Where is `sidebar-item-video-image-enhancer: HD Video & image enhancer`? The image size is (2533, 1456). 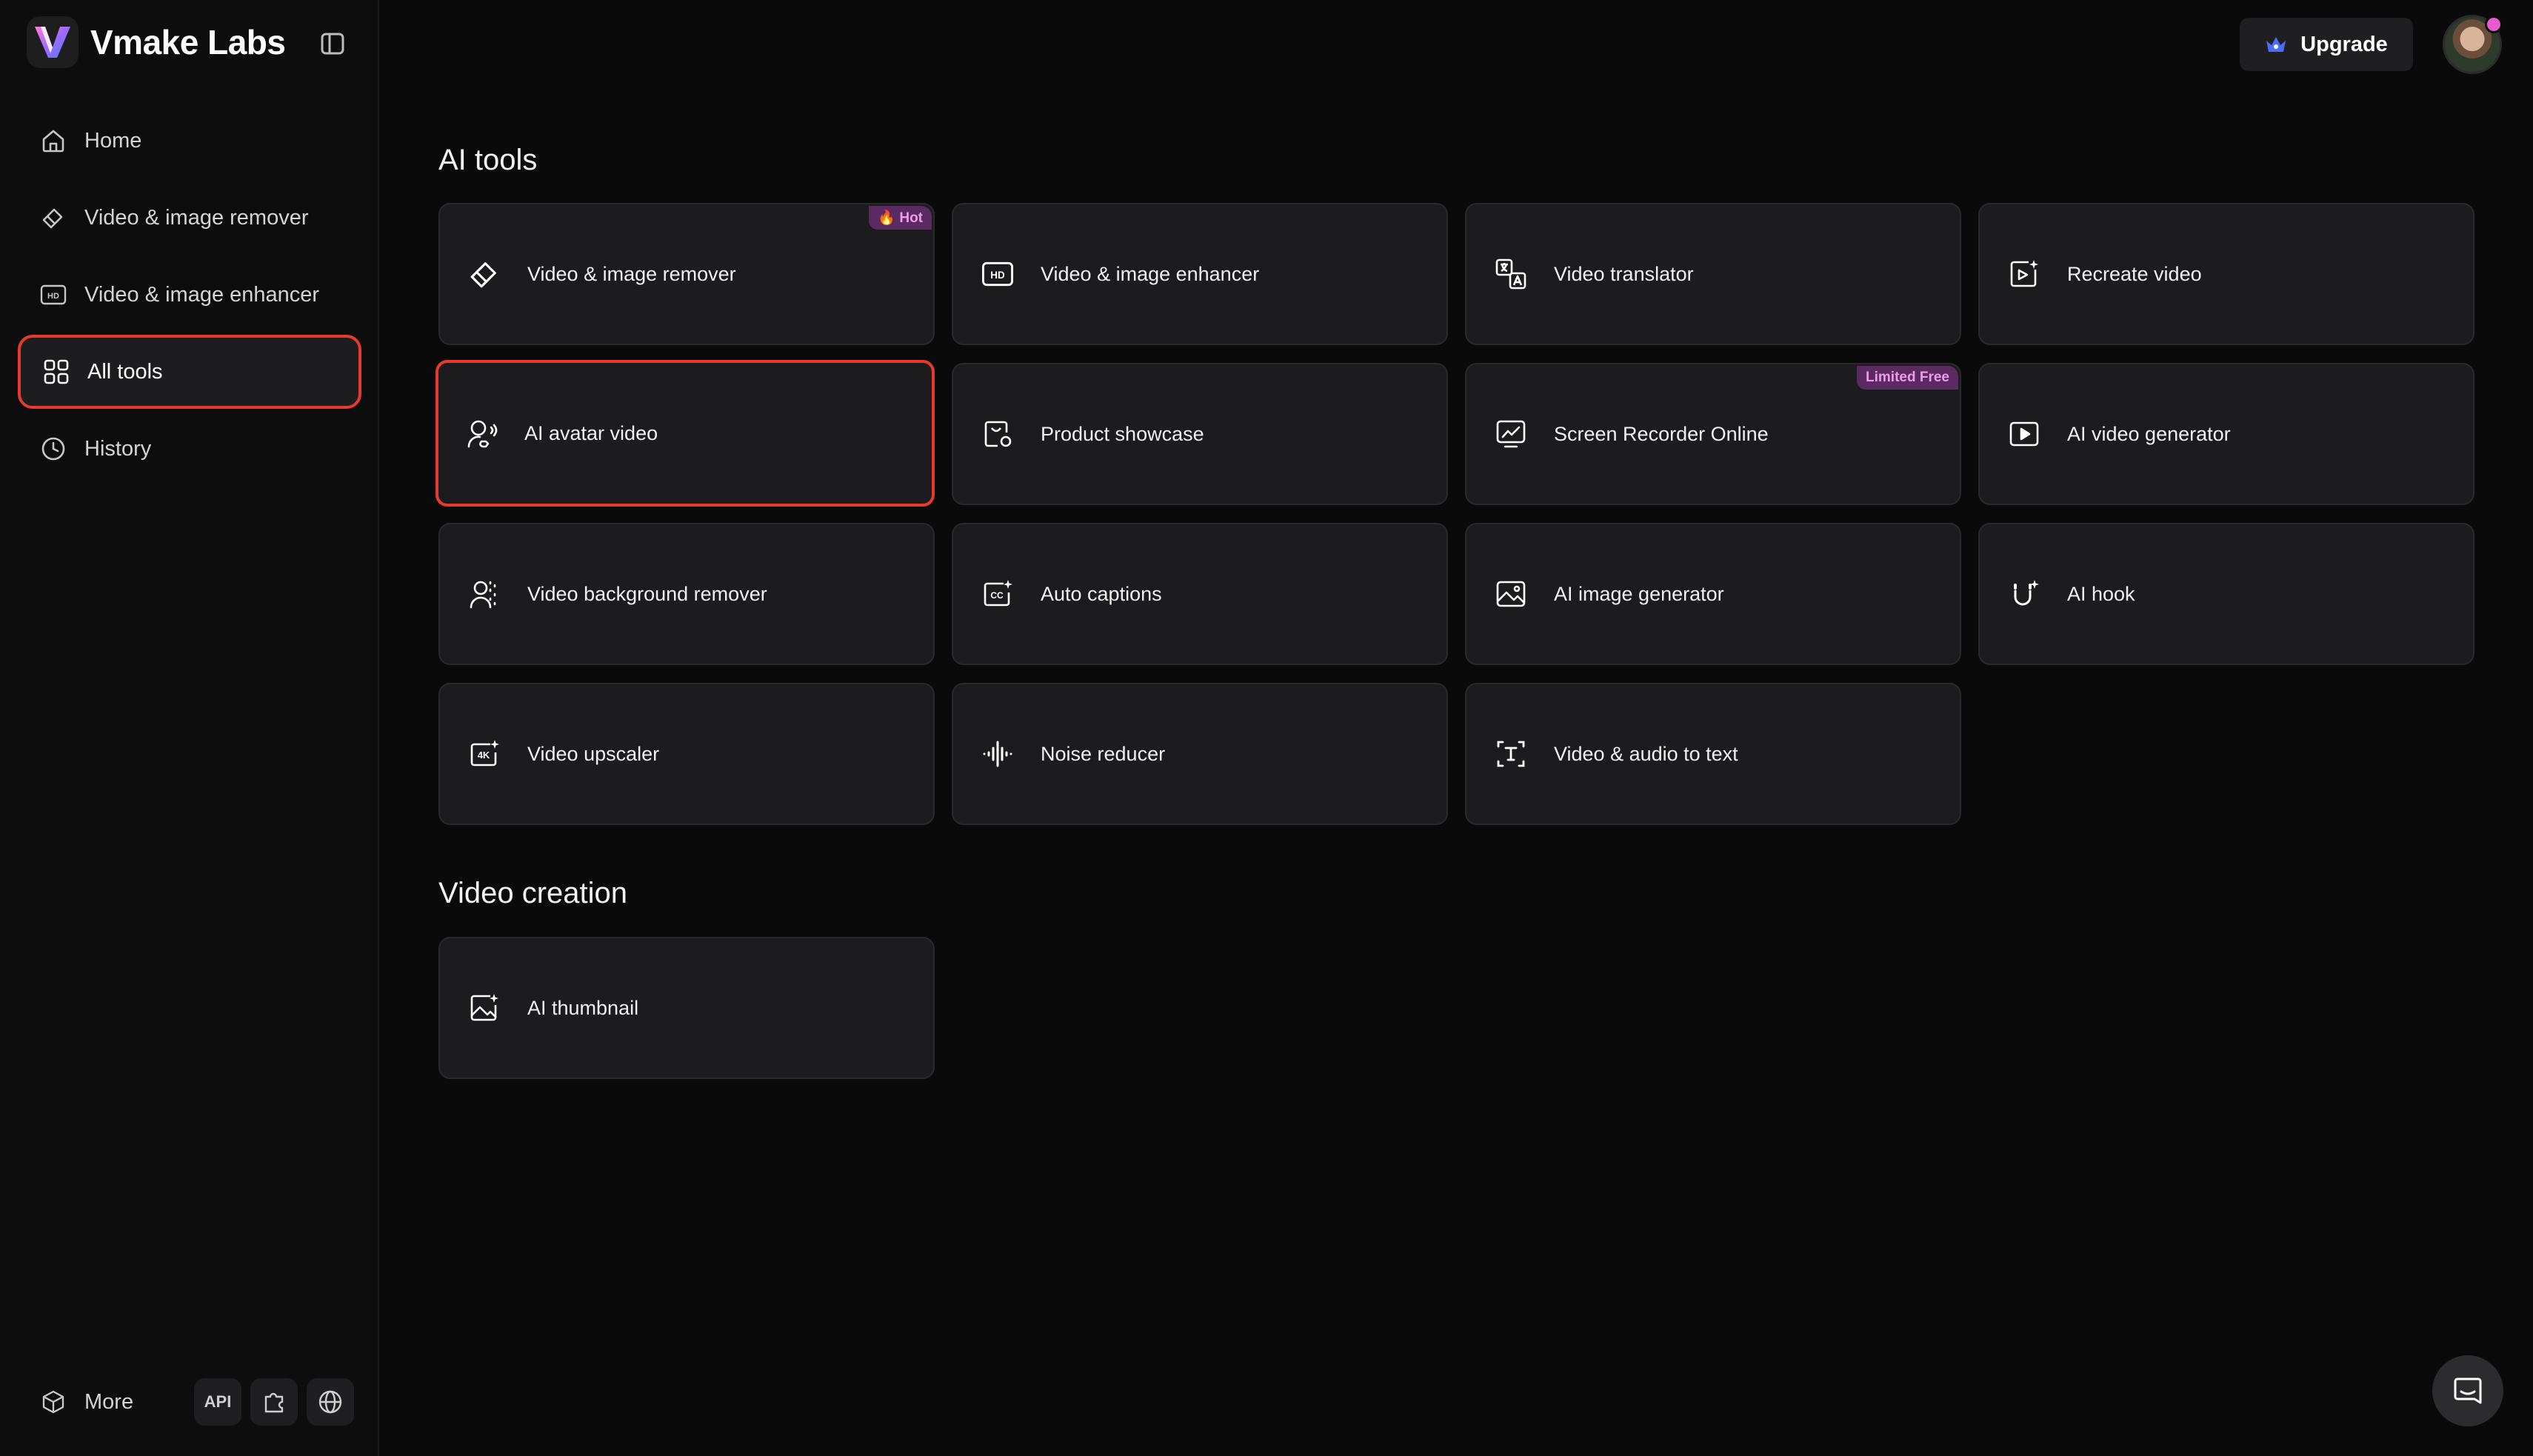 sidebar-item-video-image-enhancer: HD Video & image enhancer is located at coordinates (189, 295).